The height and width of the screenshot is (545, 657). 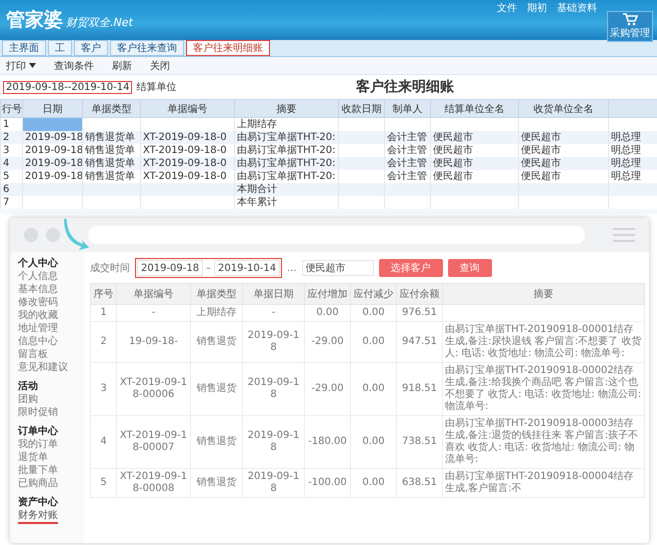 What do you see at coordinates (38, 316) in the screenshot?
I see `sidebar-item: 我的收藏` at bounding box center [38, 316].